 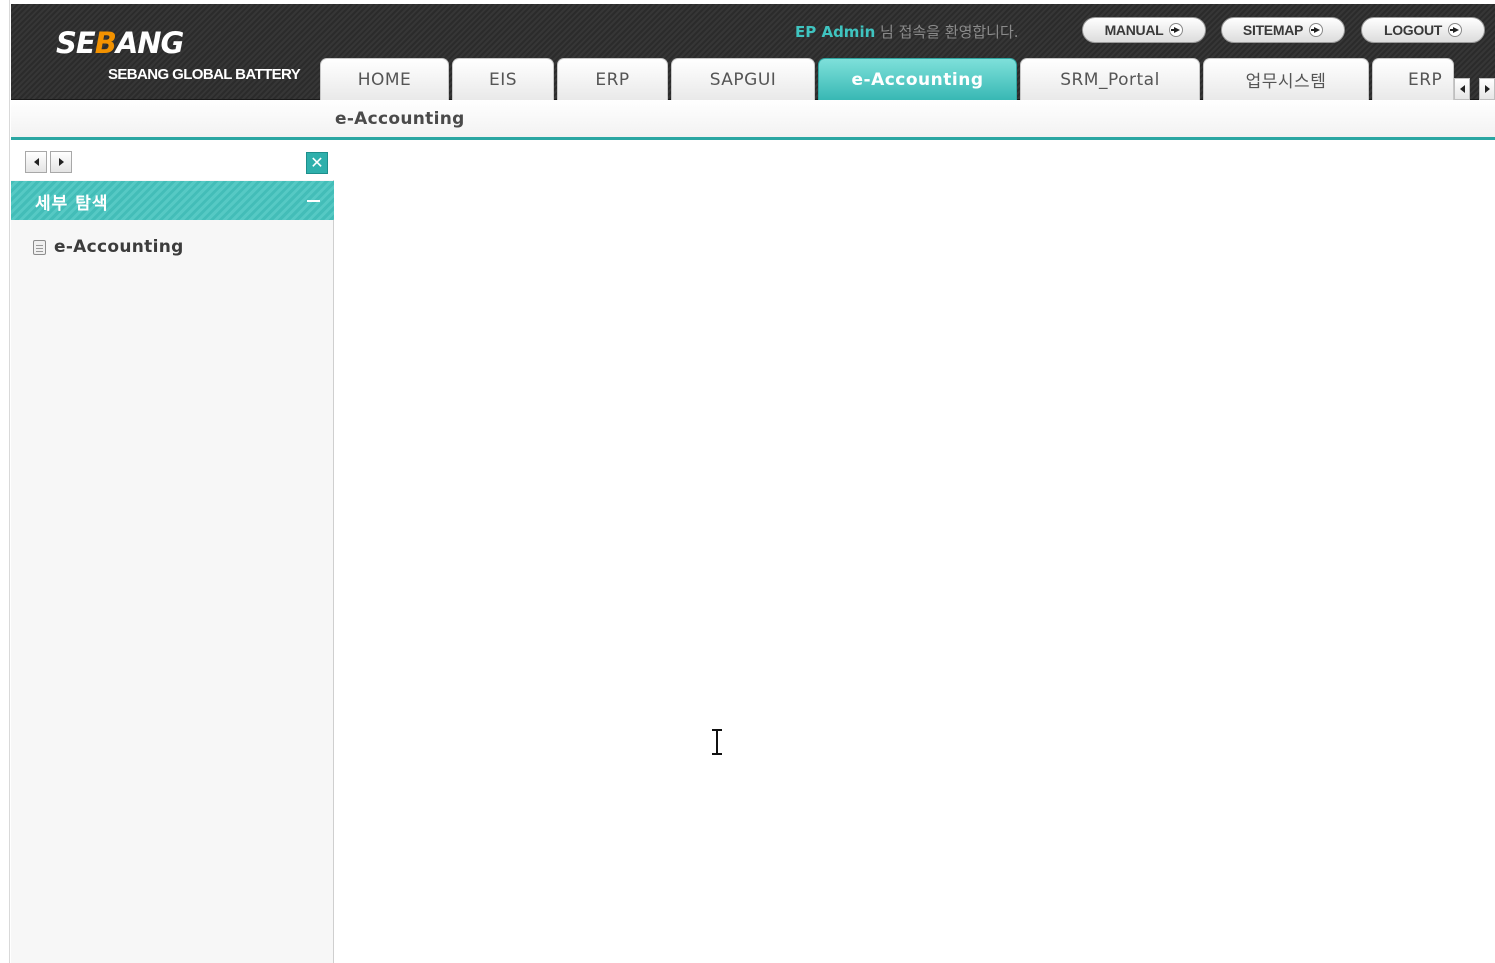 I want to click on panel-toolbar: ✕, so click(x=172, y=162).